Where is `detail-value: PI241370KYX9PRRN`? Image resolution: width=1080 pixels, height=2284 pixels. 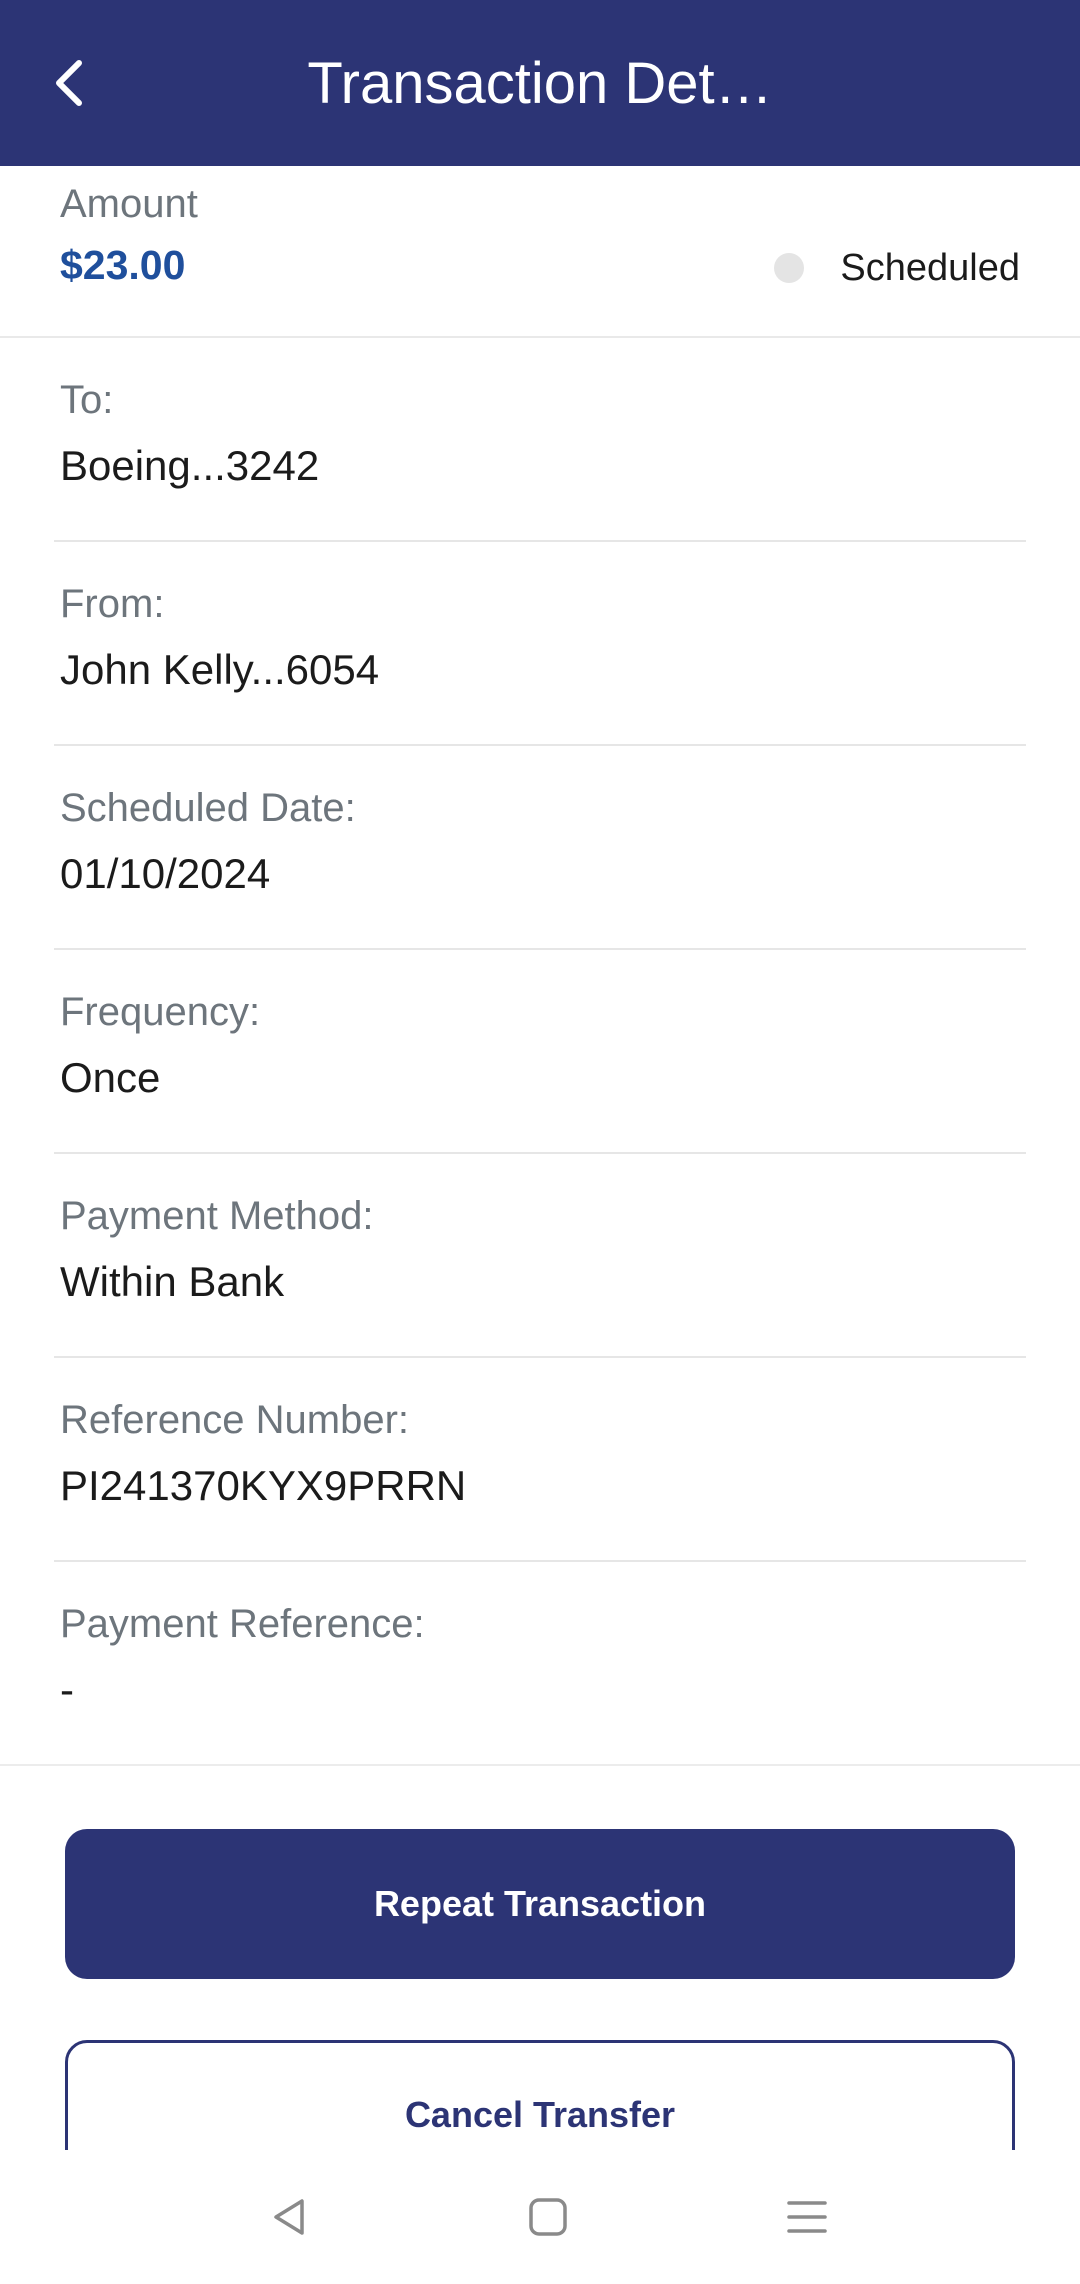
detail-value: PI241370KYX9PRRN is located at coordinates (263, 1485).